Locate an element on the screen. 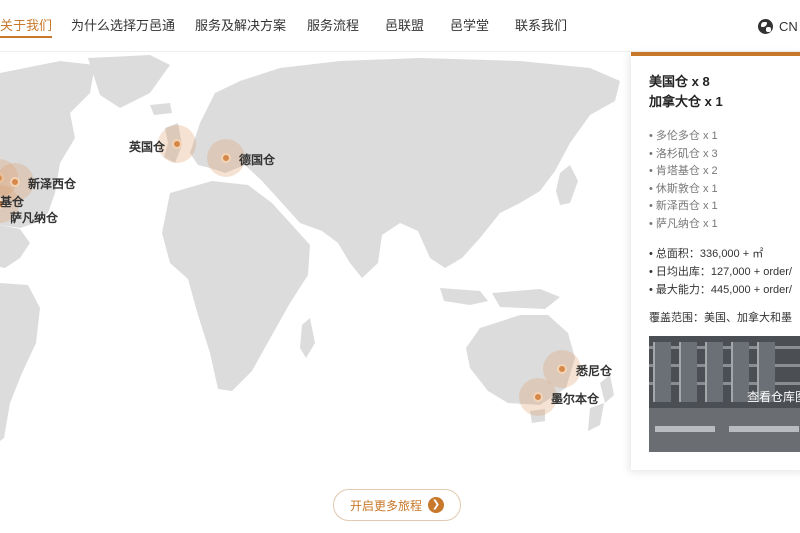  warehouse-list-item: • 萨凡纳仓 x 1 is located at coordinates (683, 223).